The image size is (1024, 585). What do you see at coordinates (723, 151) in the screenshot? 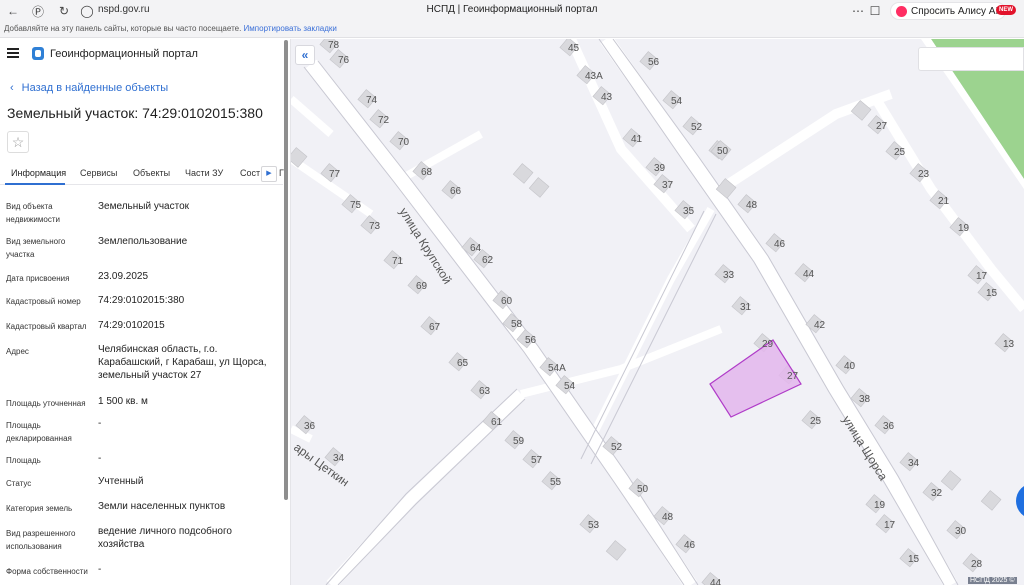
I see `house-number: 50` at bounding box center [723, 151].